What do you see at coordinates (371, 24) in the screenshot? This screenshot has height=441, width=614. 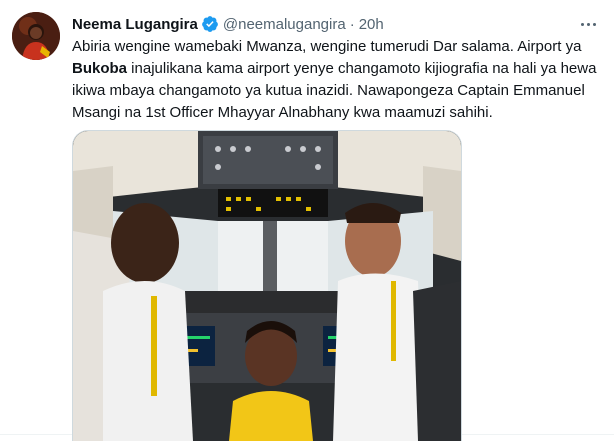 I see `timestamp: 20h` at bounding box center [371, 24].